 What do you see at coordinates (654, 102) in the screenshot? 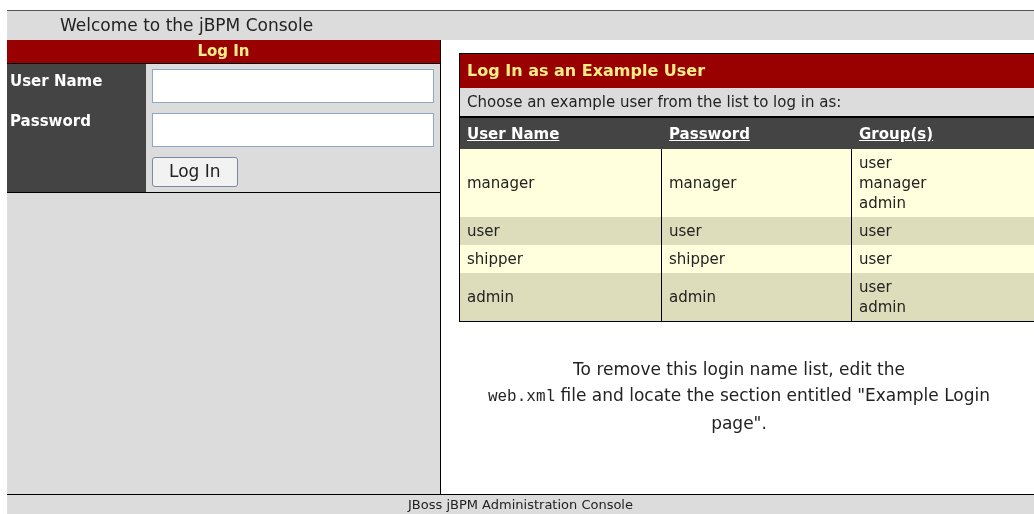
I see `table-subtitle: Choose an example user from the list to log in as:` at bounding box center [654, 102].